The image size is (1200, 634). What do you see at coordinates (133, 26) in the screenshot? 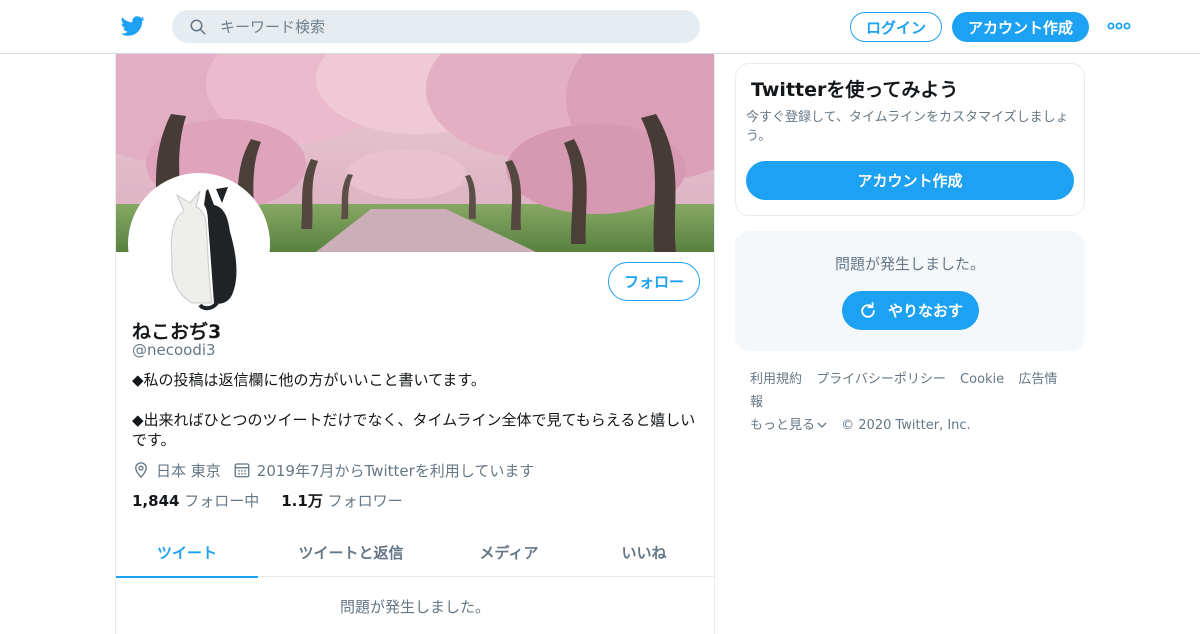
I see `twitter-bird-icon` at bounding box center [133, 26].